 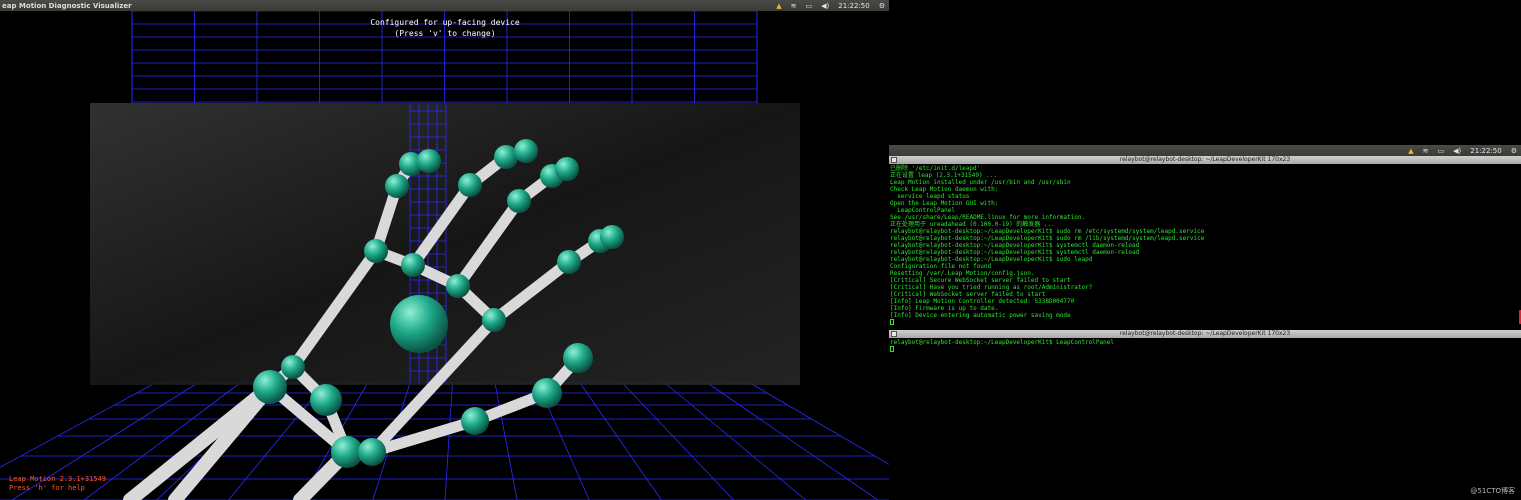 What do you see at coordinates (445, 22) in the screenshot?
I see `overlay-line-1: Configured for up-facing device` at bounding box center [445, 22].